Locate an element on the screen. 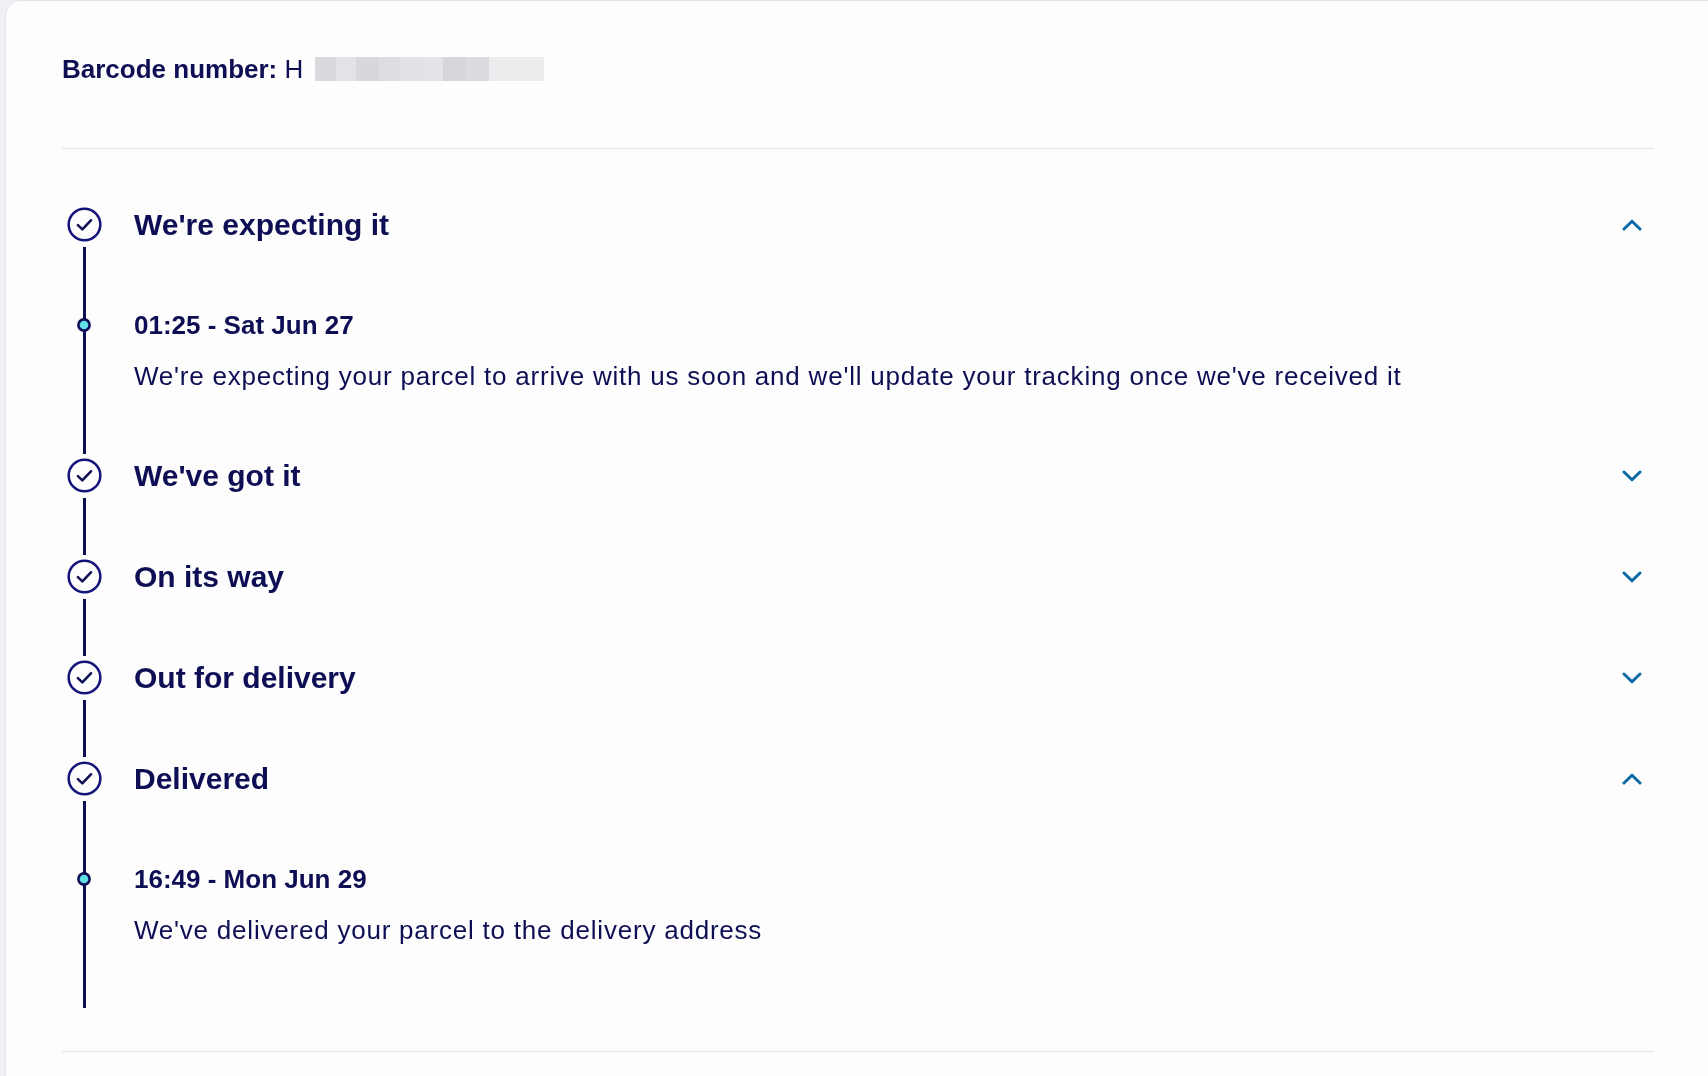 This screenshot has height=1076, width=1708. barcode-value: H is located at coordinates (294, 69).